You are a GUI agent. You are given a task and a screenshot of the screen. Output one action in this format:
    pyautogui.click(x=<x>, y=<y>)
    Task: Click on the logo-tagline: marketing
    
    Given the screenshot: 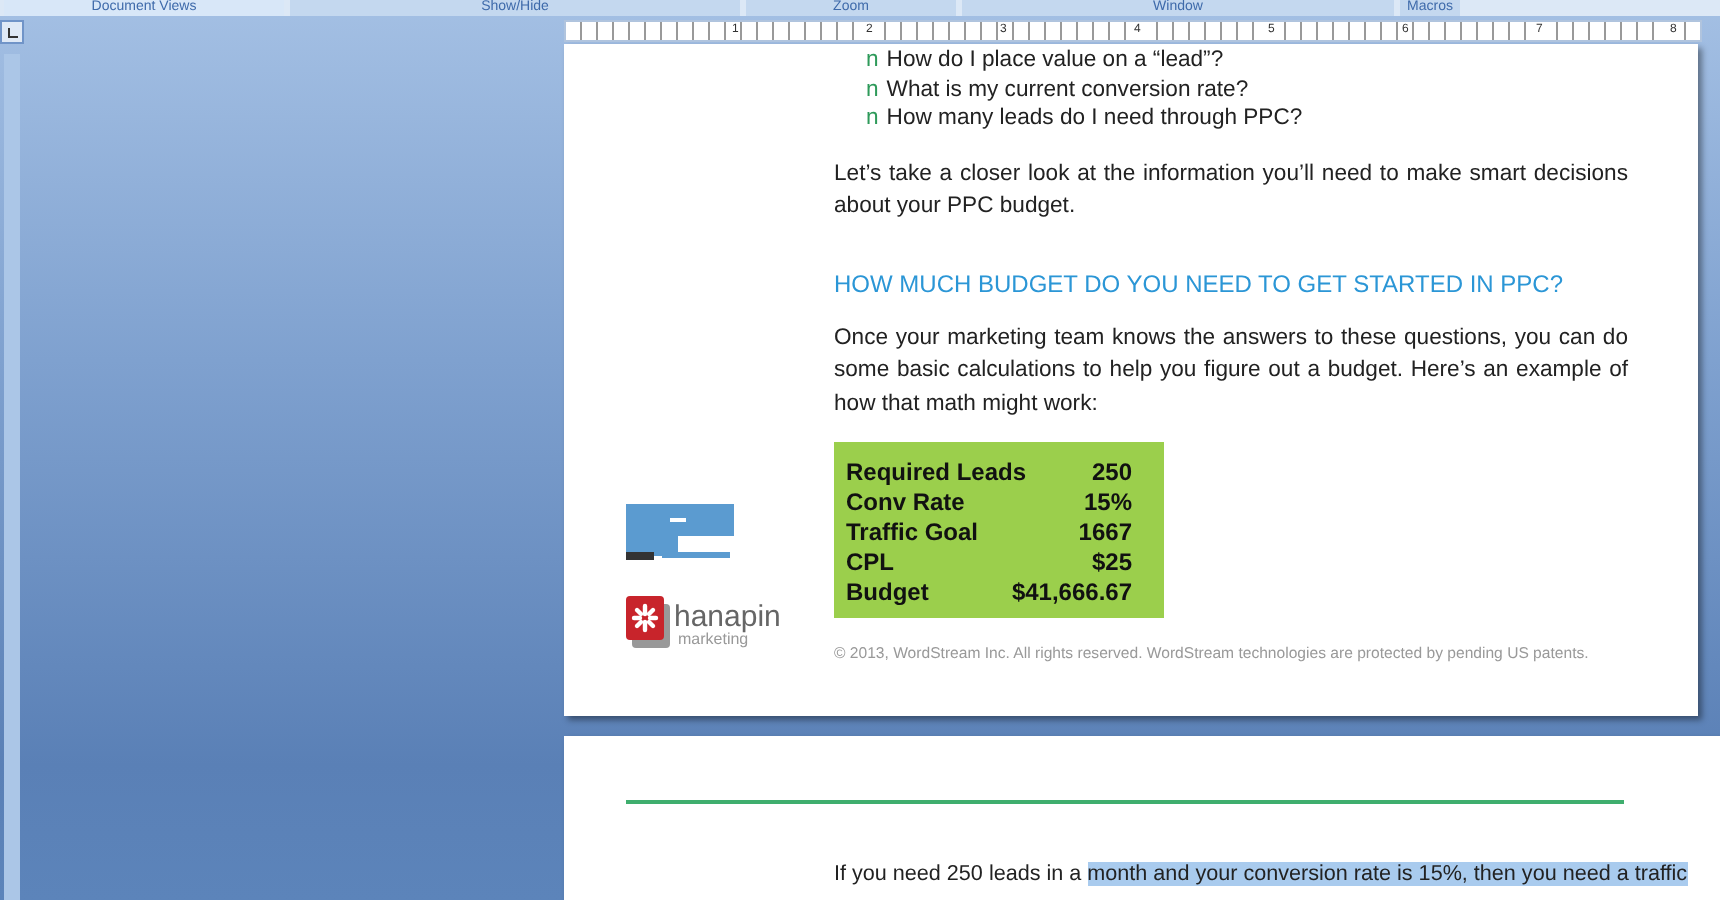 What is the action you would take?
    pyautogui.click(x=713, y=640)
    